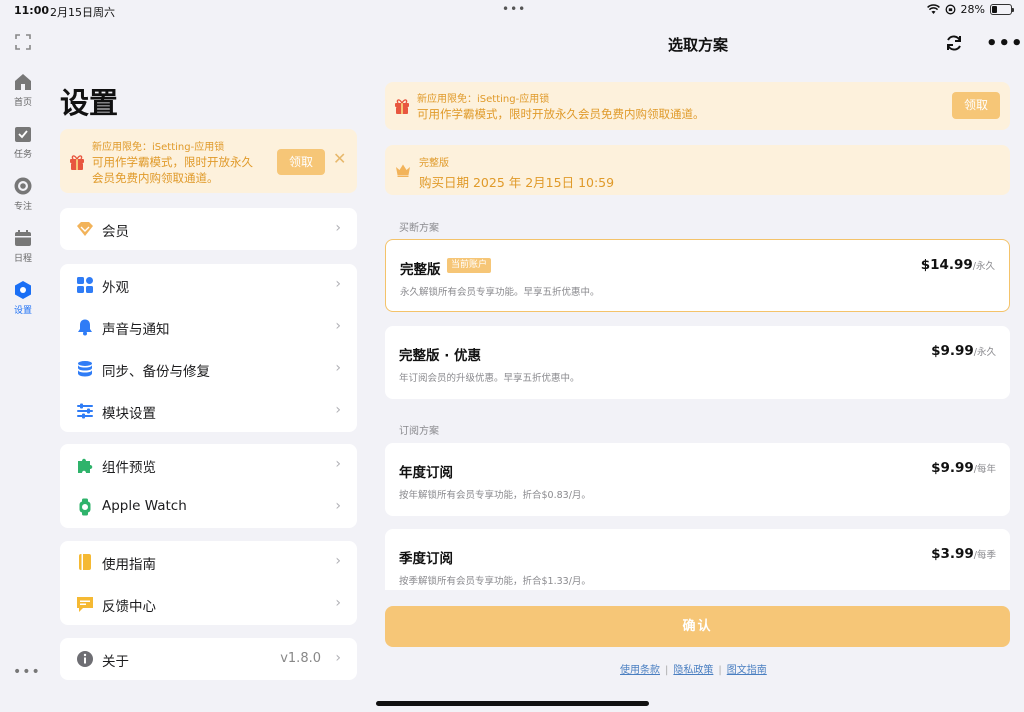 The image size is (1024, 712). What do you see at coordinates (208, 327) in the screenshot?
I see `settings-item-sound: 声音与通知 ›` at bounding box center [208, 327].